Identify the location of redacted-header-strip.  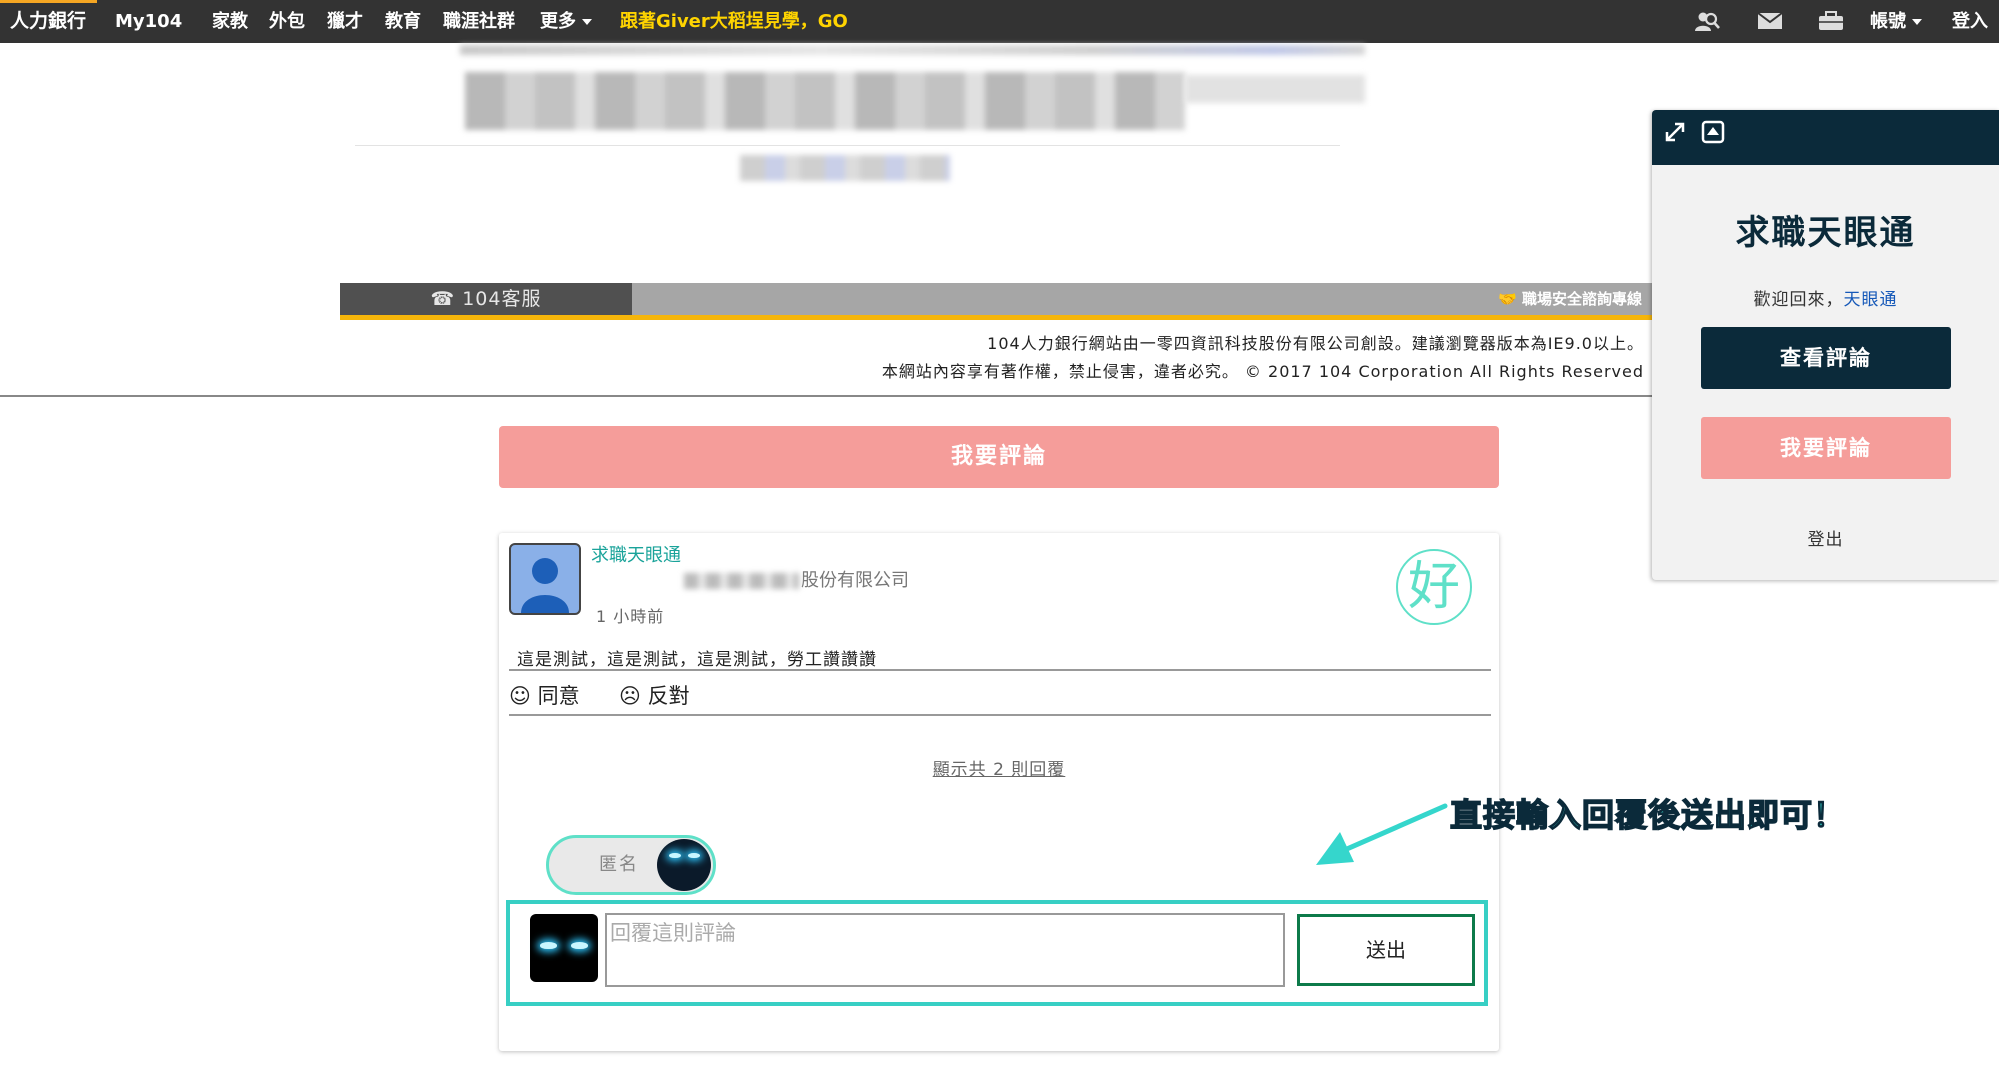
(912, 50).